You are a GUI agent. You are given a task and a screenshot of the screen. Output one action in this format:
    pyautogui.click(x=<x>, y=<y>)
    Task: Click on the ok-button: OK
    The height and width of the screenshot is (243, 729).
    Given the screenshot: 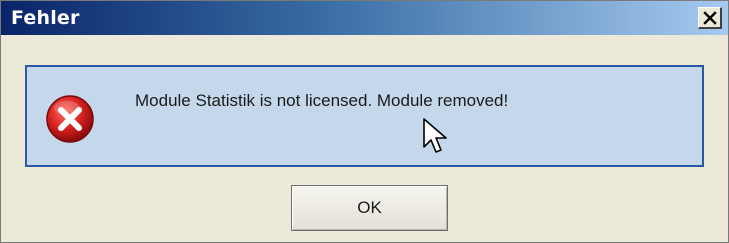 What is the action you would take?
    pyautogui.click(x=369, y=208)
    